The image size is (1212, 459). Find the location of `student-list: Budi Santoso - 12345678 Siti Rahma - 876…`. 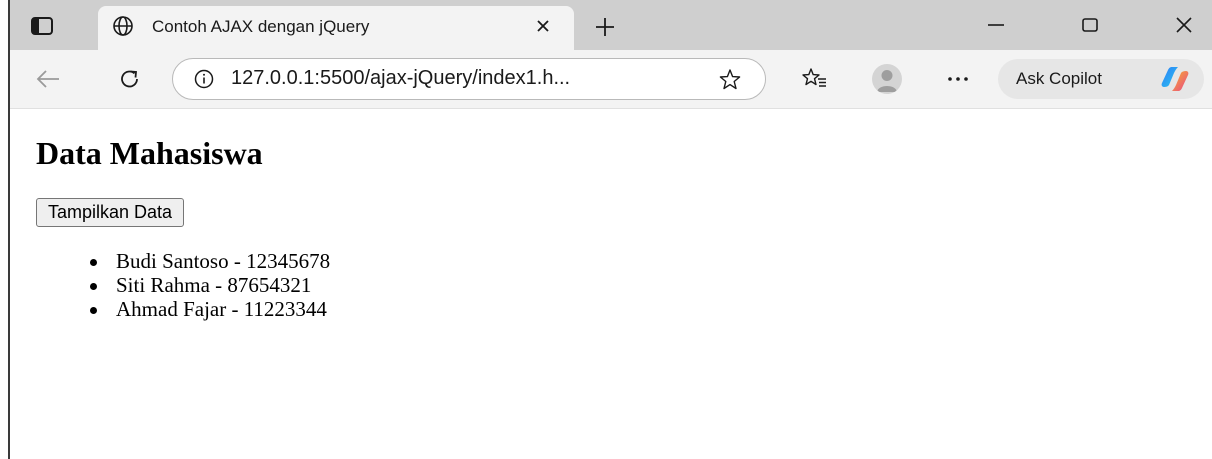

student-list: Budi Santoso - 12345678 Siti Rahma - 876… is located at coordinates (210, 285).